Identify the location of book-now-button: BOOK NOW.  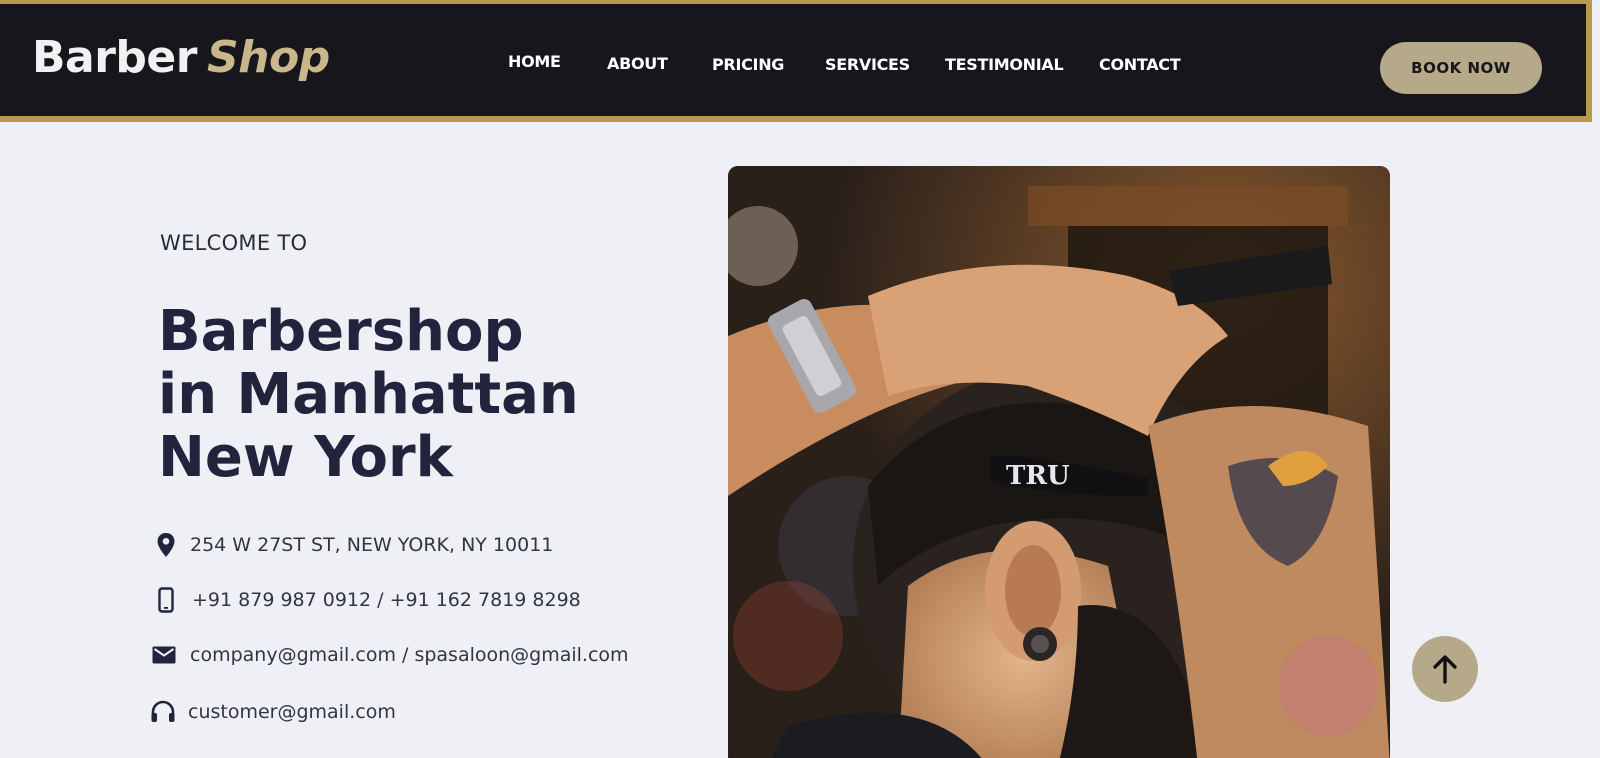
(1461, 68).